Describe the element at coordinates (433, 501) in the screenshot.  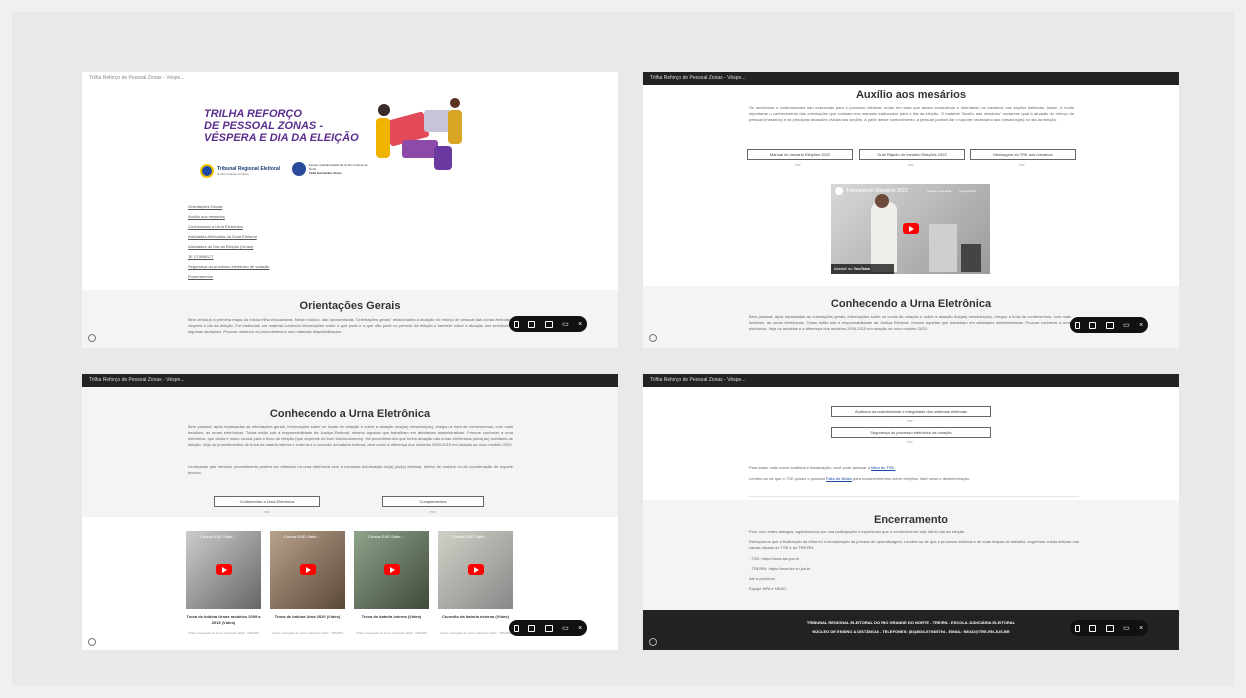
I see `complementos-button: Complementos` at that location.